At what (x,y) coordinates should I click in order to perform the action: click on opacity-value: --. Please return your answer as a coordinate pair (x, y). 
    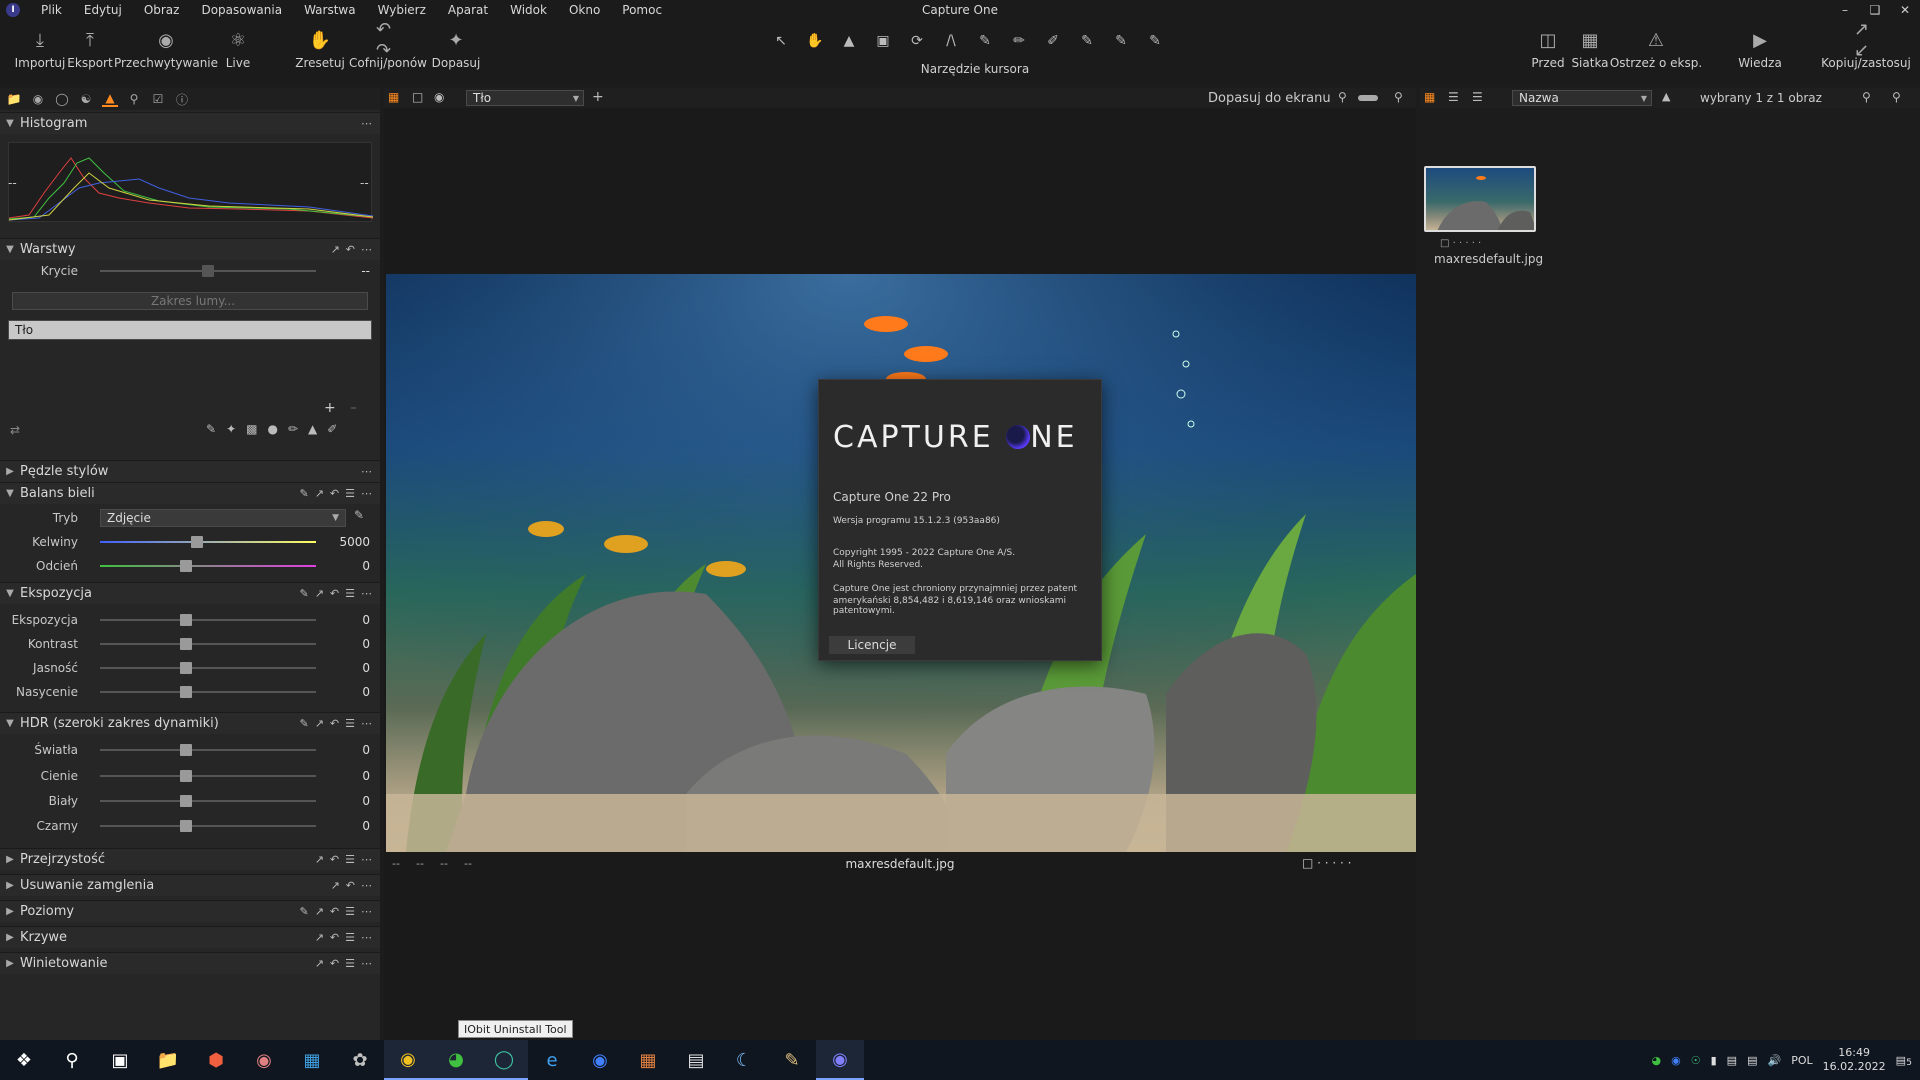
    Looking at the image, I should click on (350, 271).